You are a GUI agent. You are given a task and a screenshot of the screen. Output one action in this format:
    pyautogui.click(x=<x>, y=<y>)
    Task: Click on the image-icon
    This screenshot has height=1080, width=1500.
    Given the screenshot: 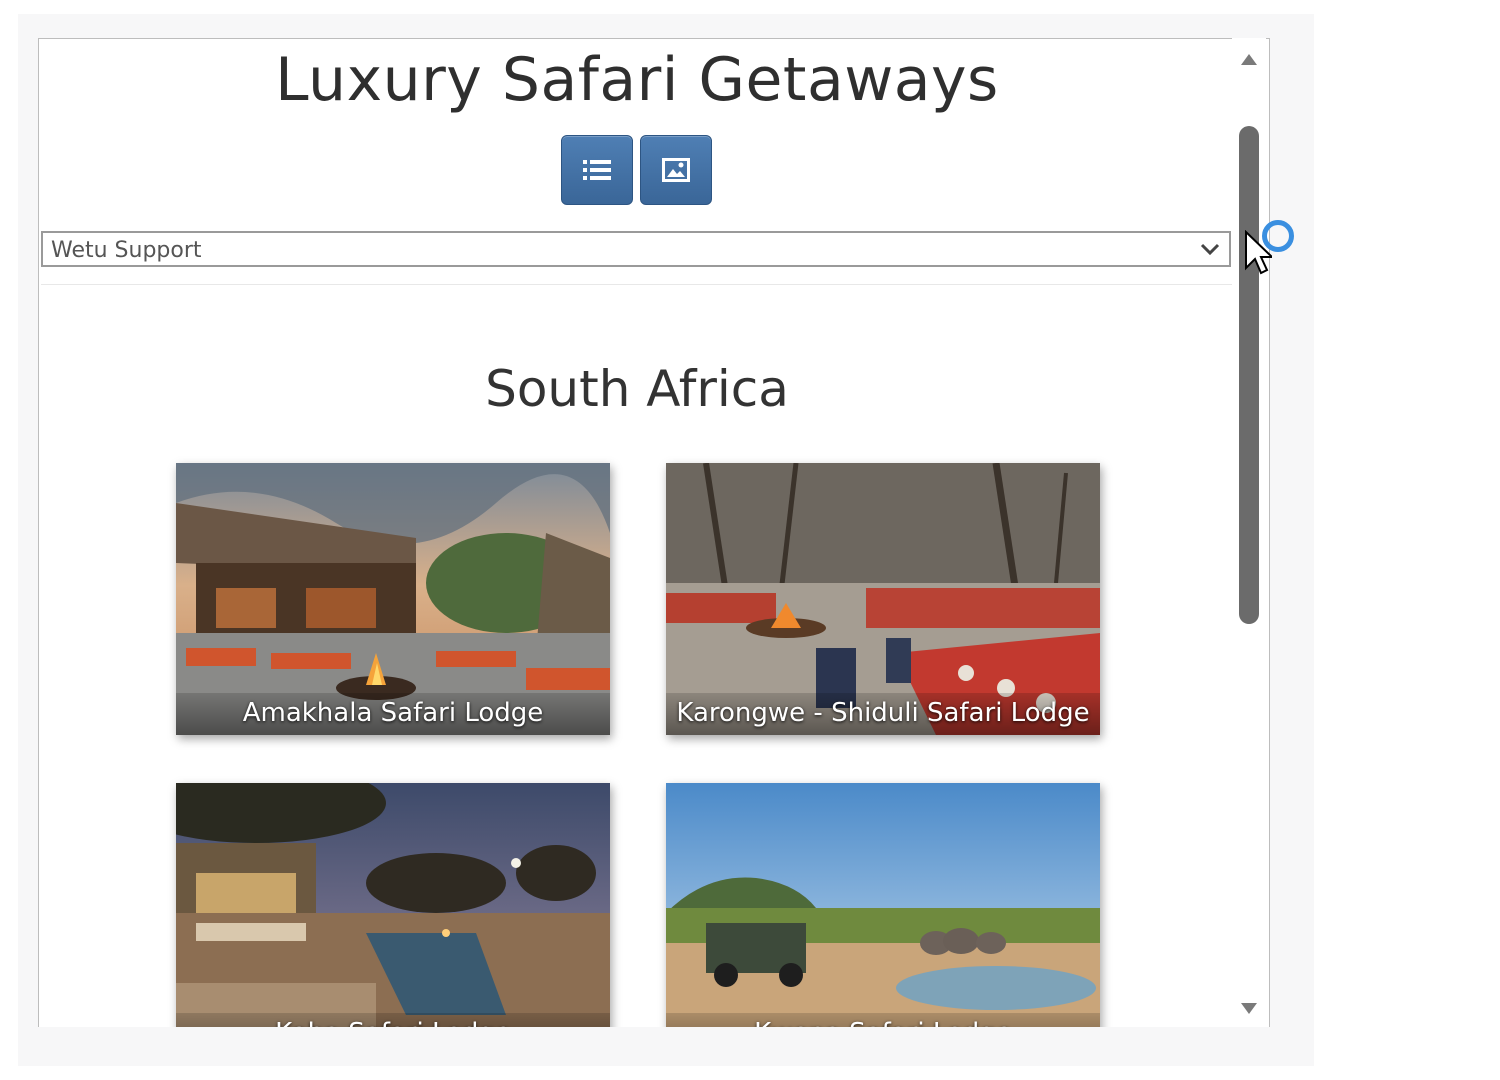 What is the action you would take?
    pyautogui.click(x=676, y=170)
    